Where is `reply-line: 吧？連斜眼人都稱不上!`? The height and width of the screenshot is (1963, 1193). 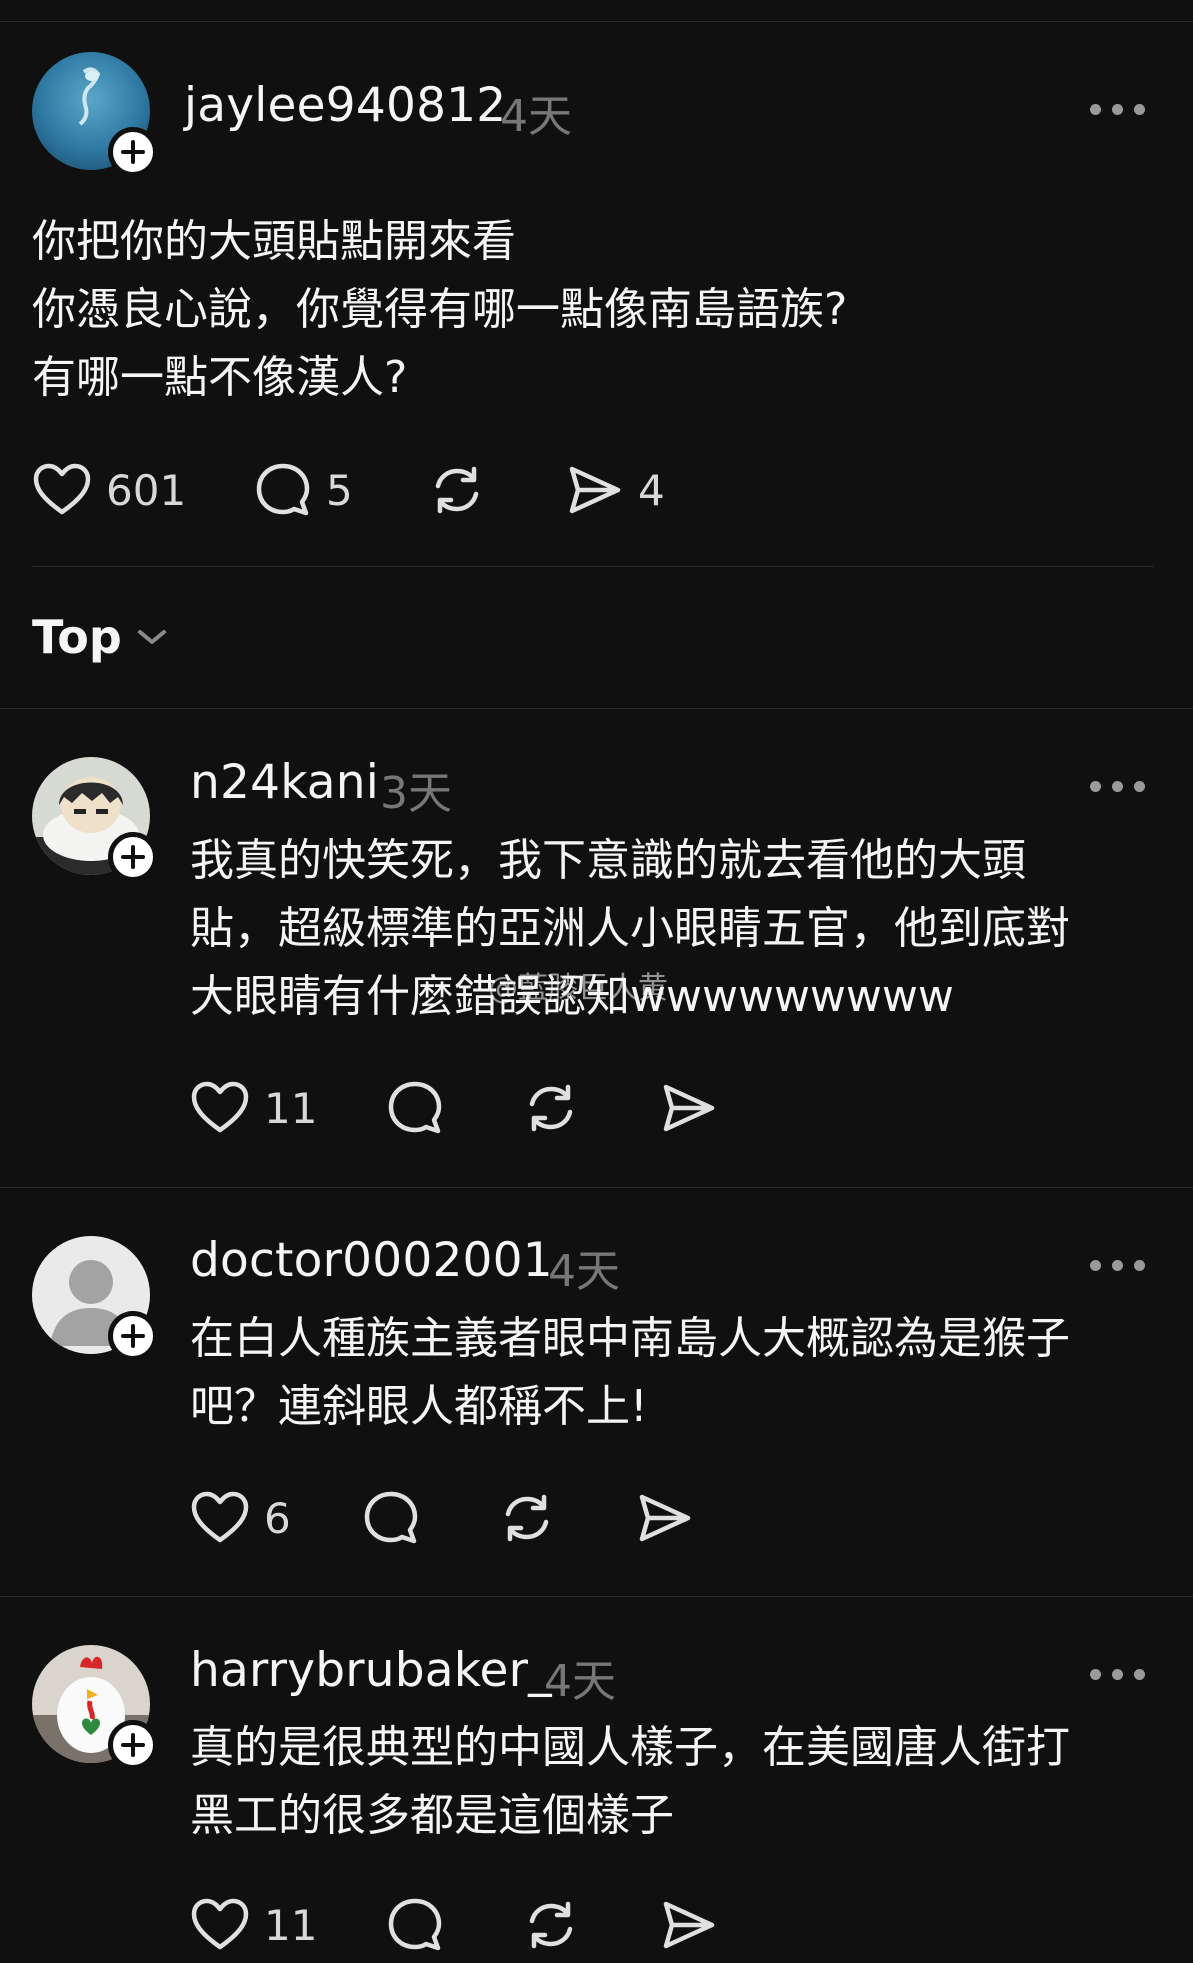 reply-line: 吧？連斜眼人都稱不上! is located at coordinates (419, 1406).